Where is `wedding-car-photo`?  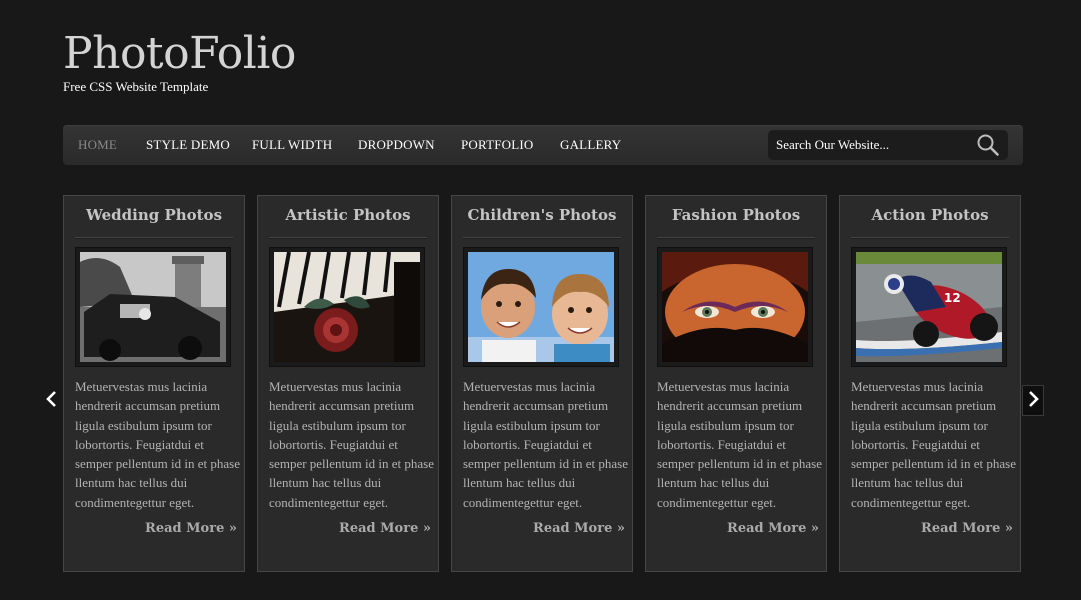 wedding-car-photo is located at coordinates (153, 307).